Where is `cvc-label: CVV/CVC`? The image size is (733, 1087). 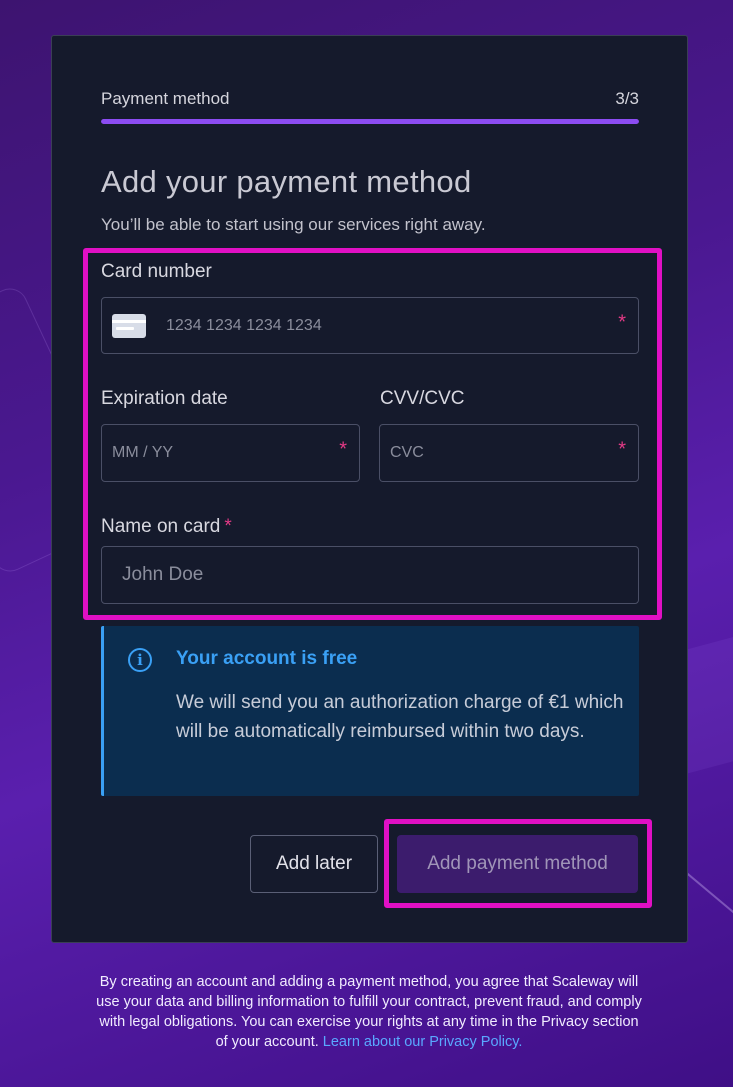 cvc-label: CVV/CVC is located at coordinates (422, 399).